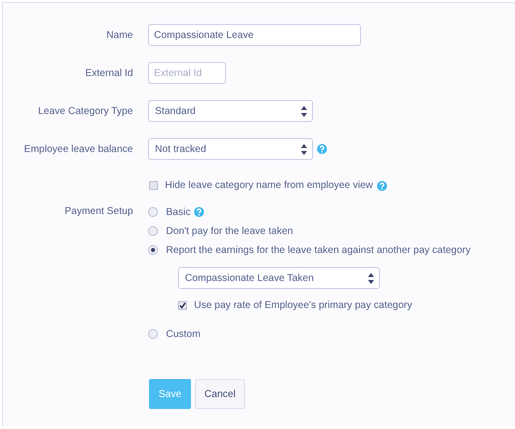  What do you see at coordinates (318, 250) in the screenshot?
I see `radio-label: Report the earnings for the leave taken against another pay category` at bounding box center [318, 250].